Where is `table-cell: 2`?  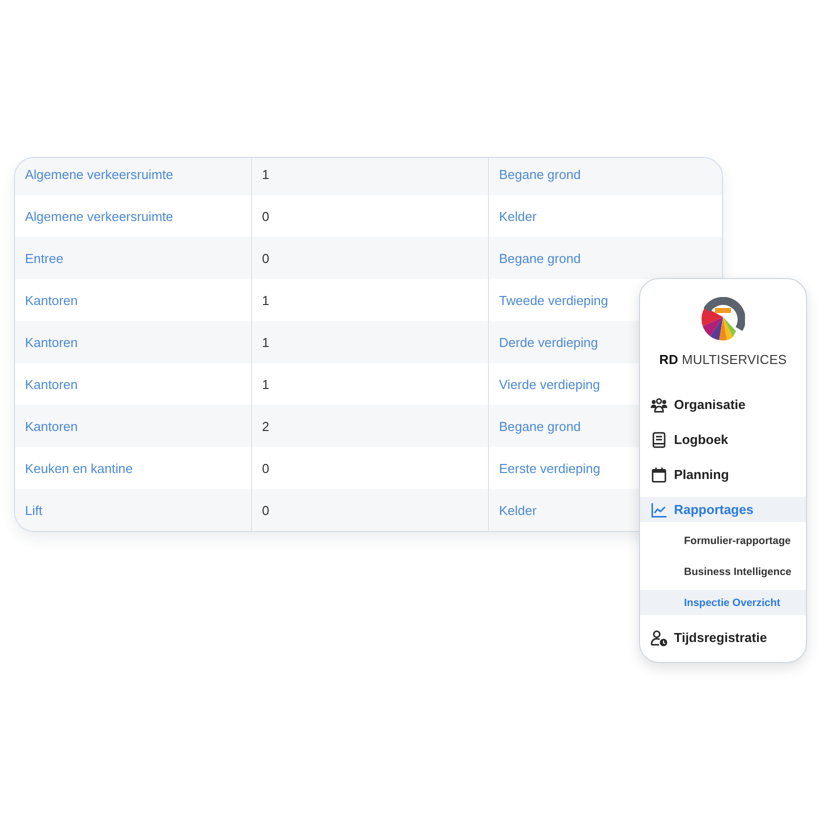 table-cell: 2 is located at coordinates (370, 426).